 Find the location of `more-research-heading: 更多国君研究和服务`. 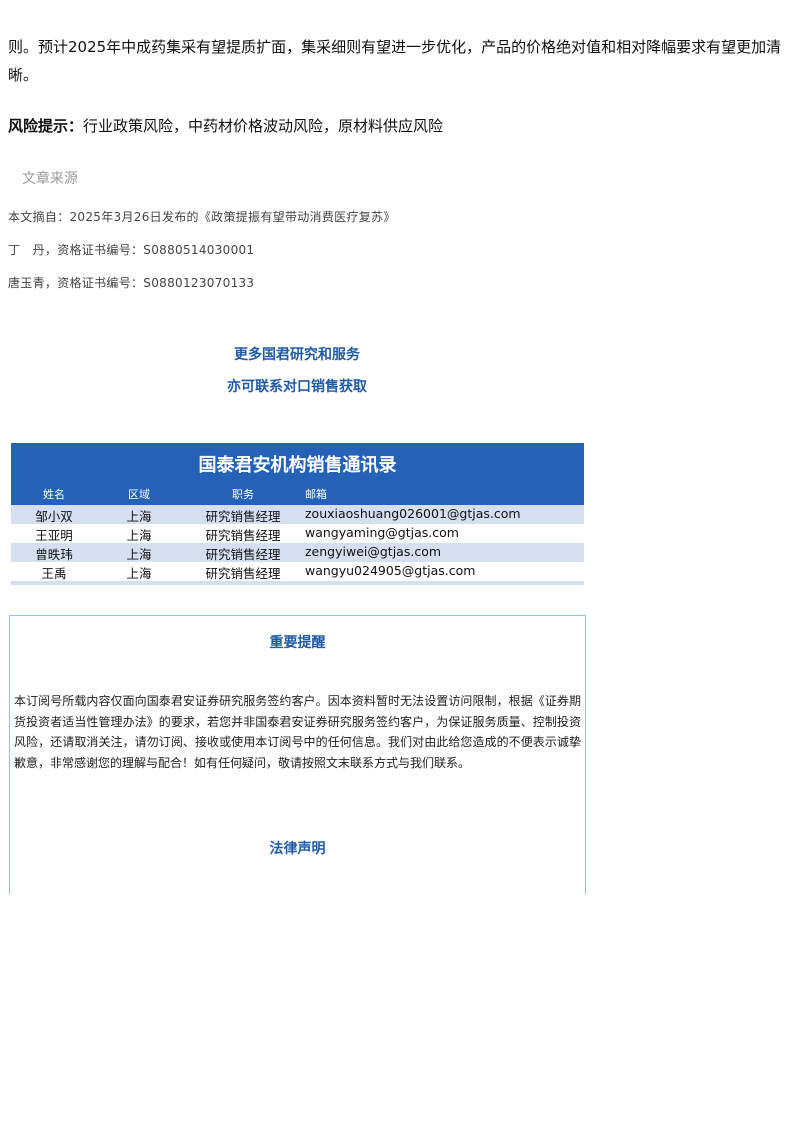

more-research-heading: 更多国君研究和服务 is located at coordinates (297, 355).